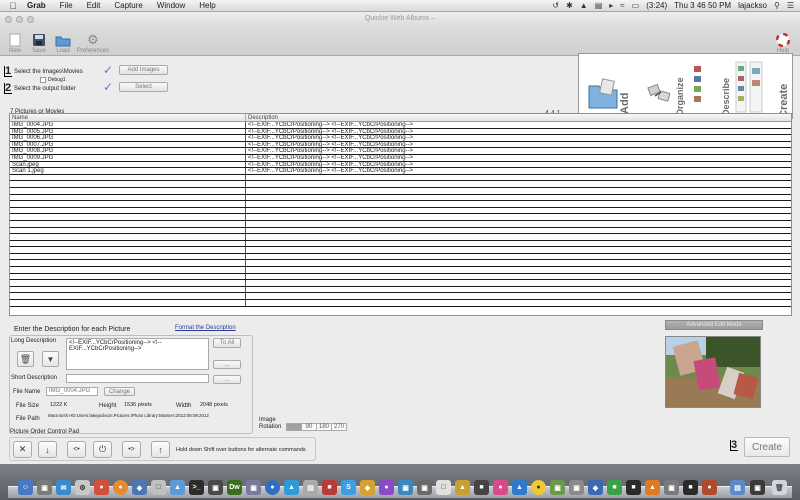 The height and width of the screenshot is (500, 800). I want to click on app-icon-33: ■, so click(633, 487).